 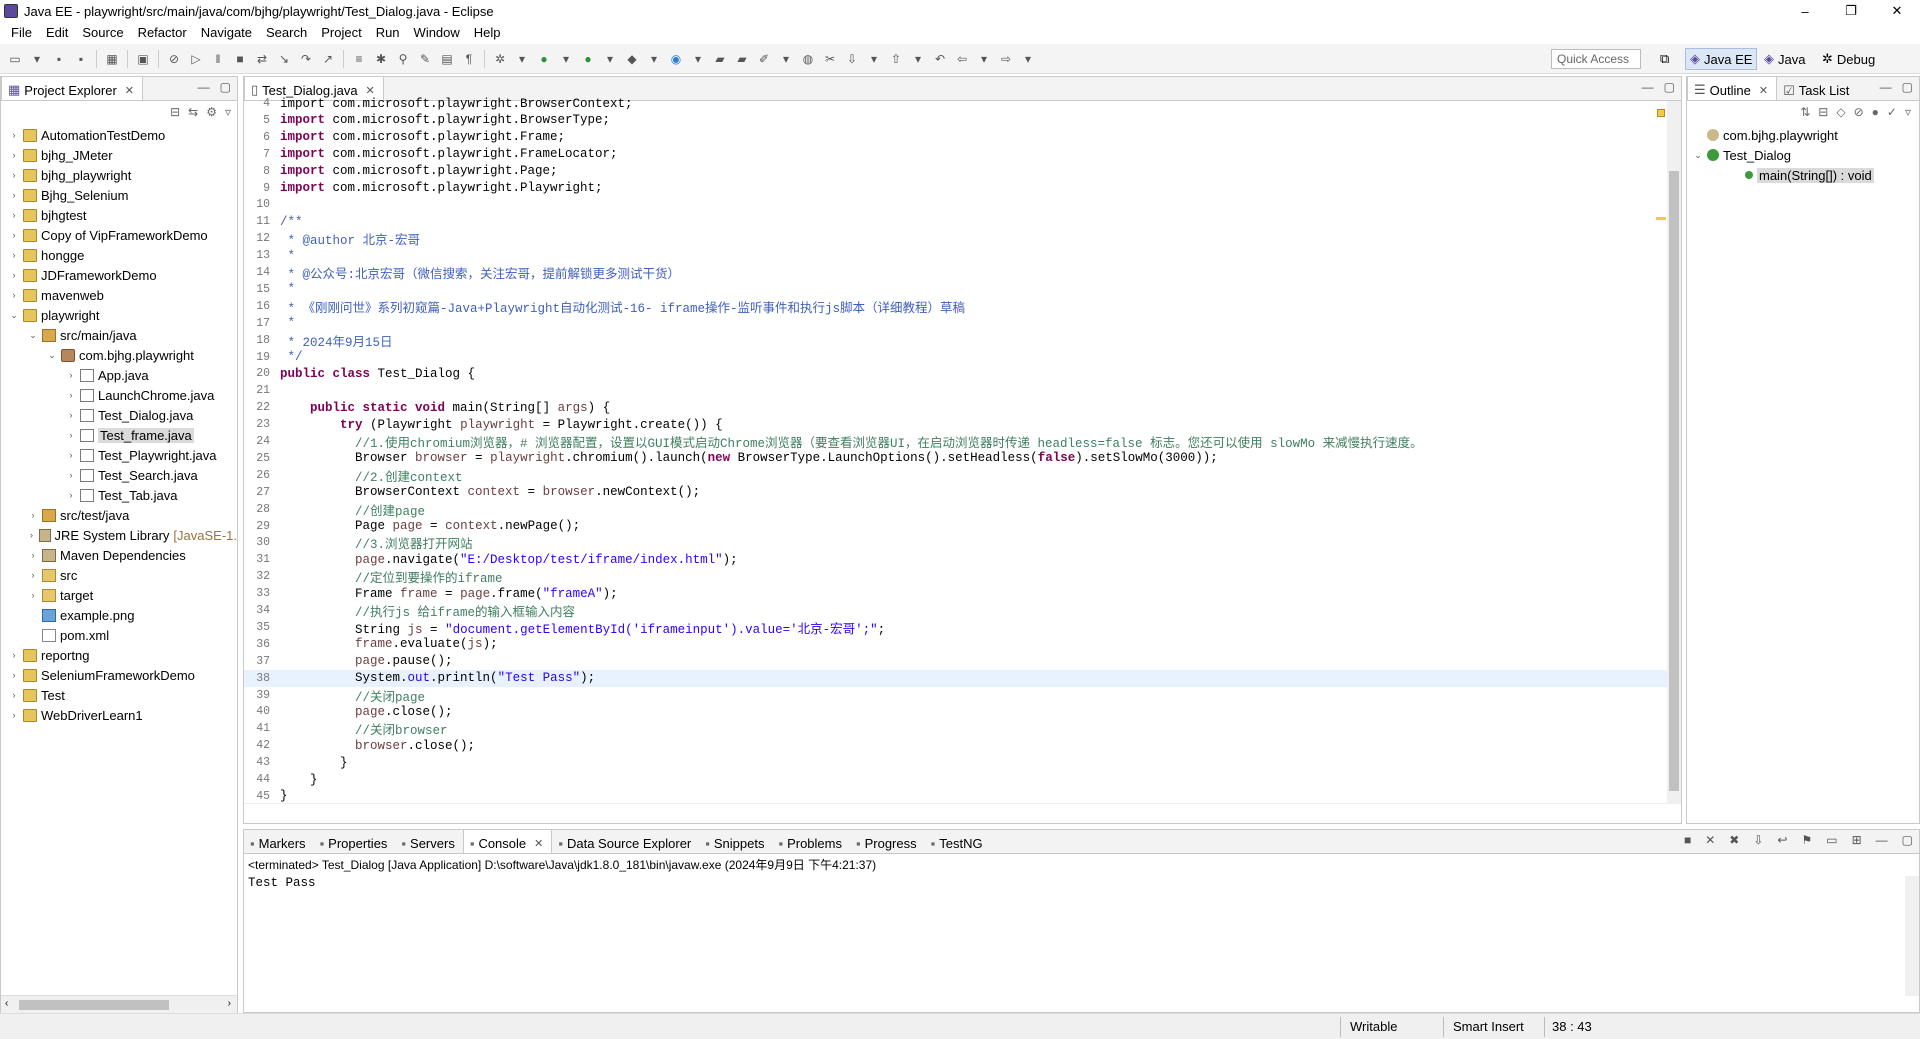 What do you see at coordinates (956, 696) in the screenshot?
I see `code-line: 39 //关闭page` at bounding box center [956, 696].